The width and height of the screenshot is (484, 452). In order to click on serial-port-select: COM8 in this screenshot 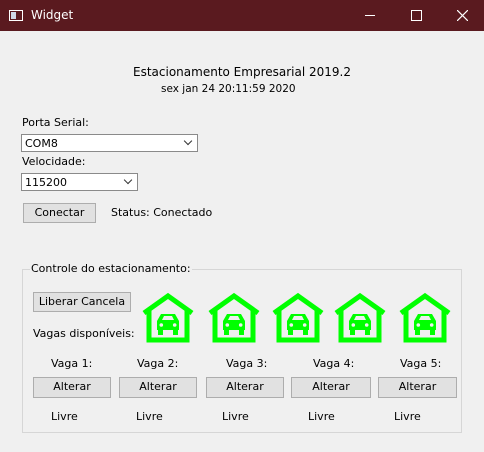, I will do `click(109, 143)`.